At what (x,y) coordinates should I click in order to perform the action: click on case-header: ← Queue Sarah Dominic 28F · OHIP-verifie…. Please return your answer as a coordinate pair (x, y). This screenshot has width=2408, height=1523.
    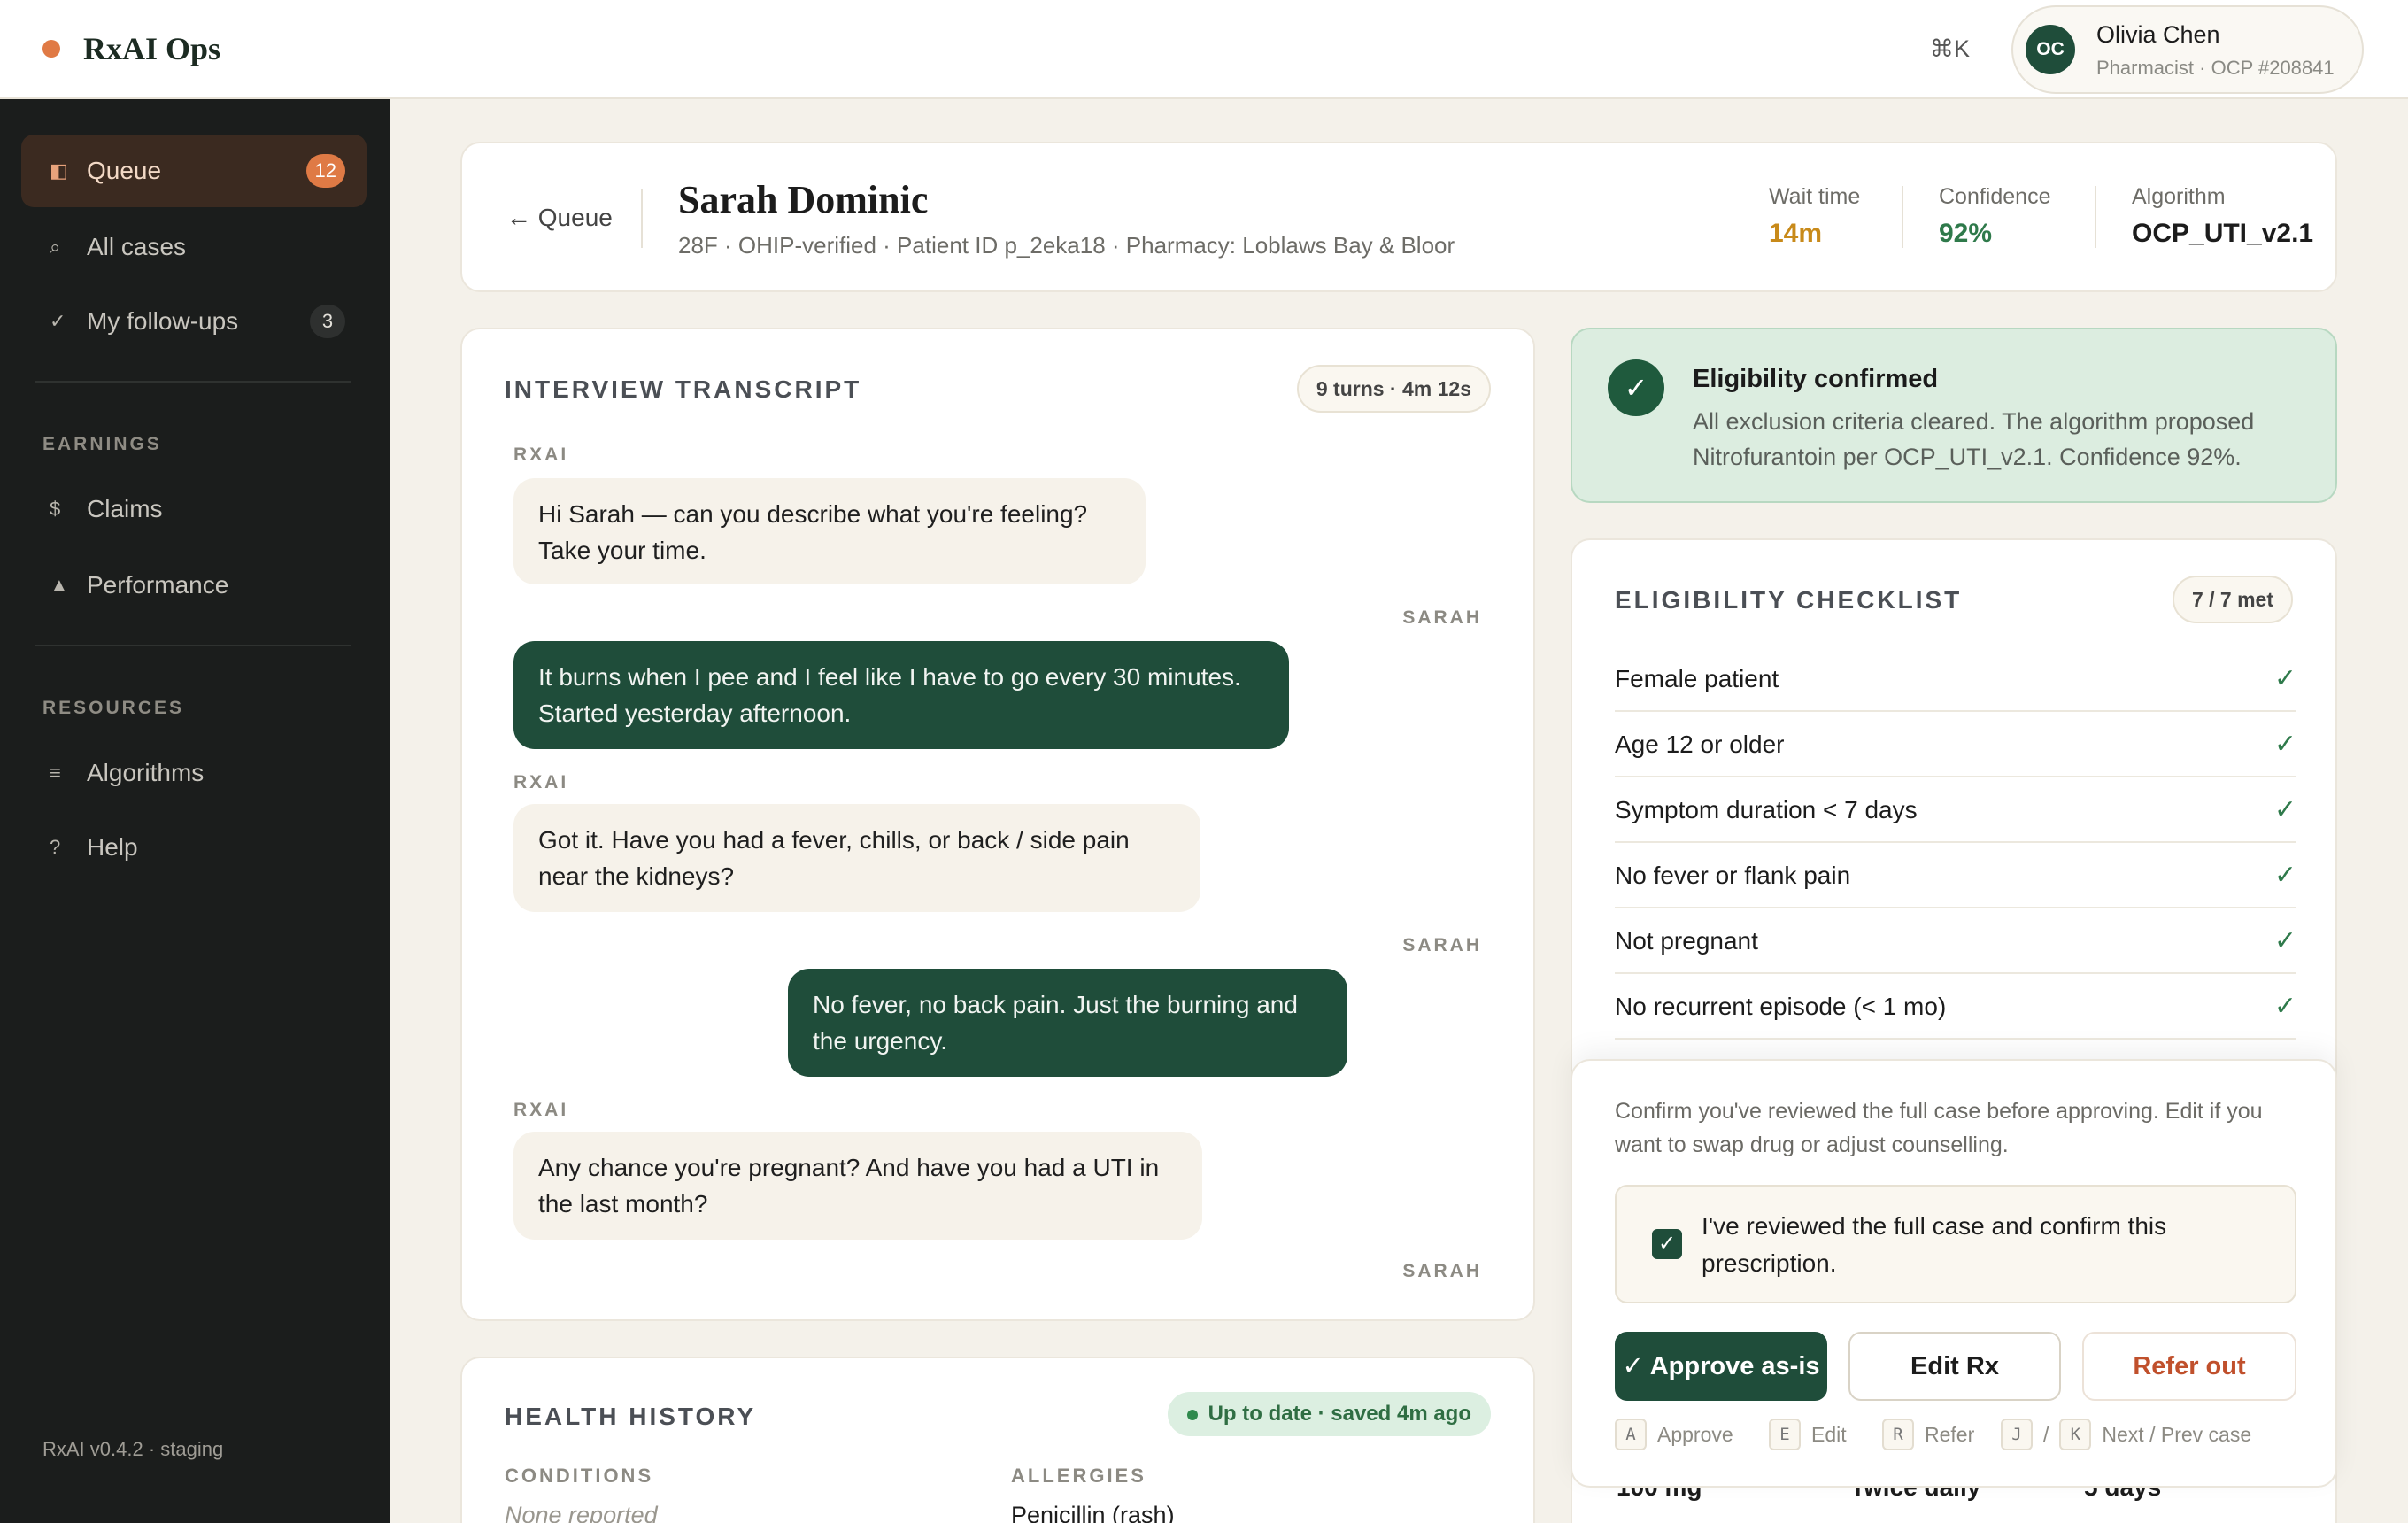
    Looking at the image, I should click on (1398, 217).